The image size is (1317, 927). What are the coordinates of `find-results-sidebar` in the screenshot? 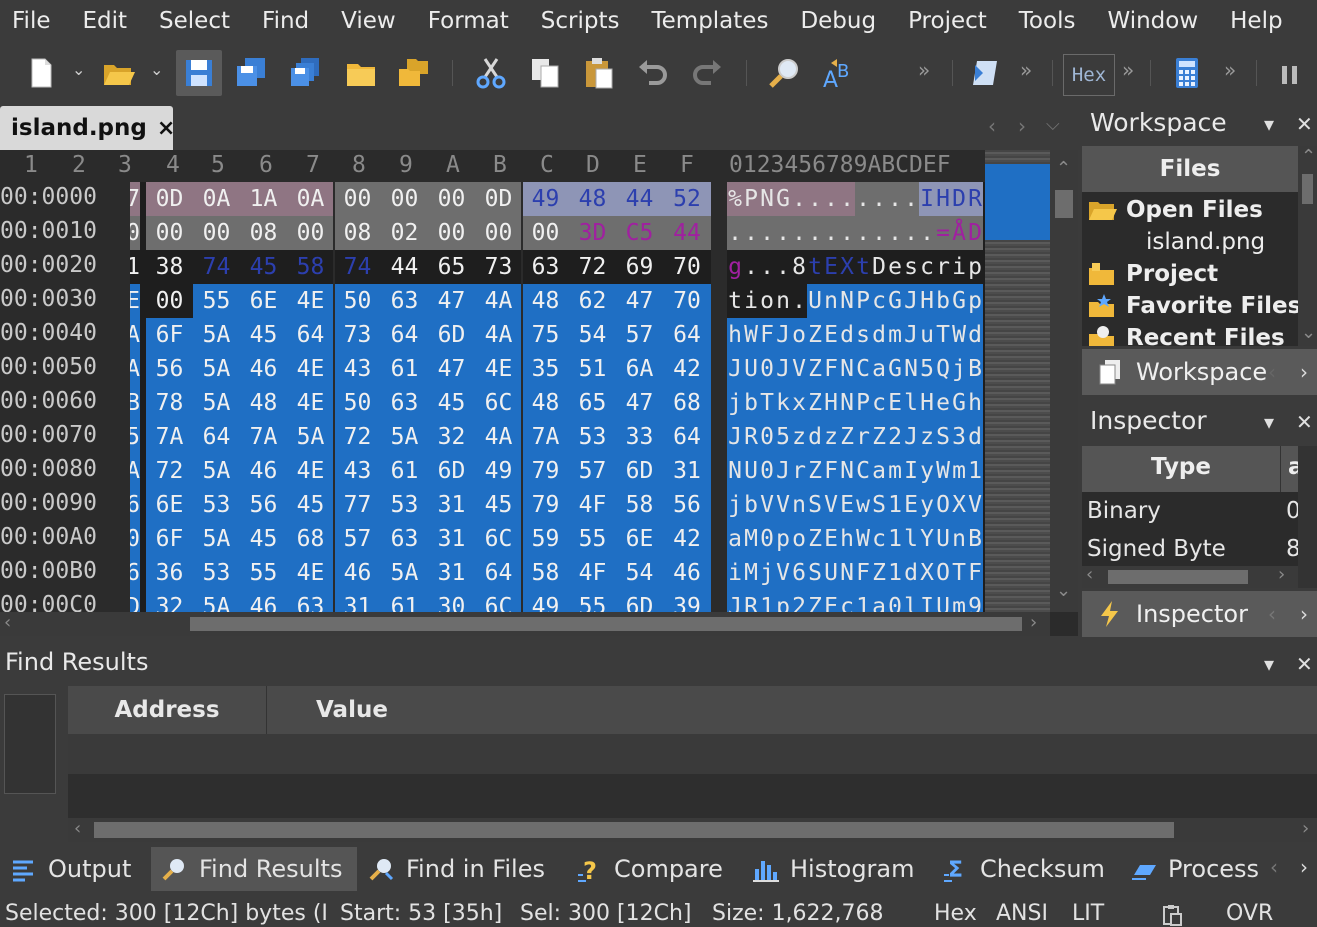 It's located at (30, 744).